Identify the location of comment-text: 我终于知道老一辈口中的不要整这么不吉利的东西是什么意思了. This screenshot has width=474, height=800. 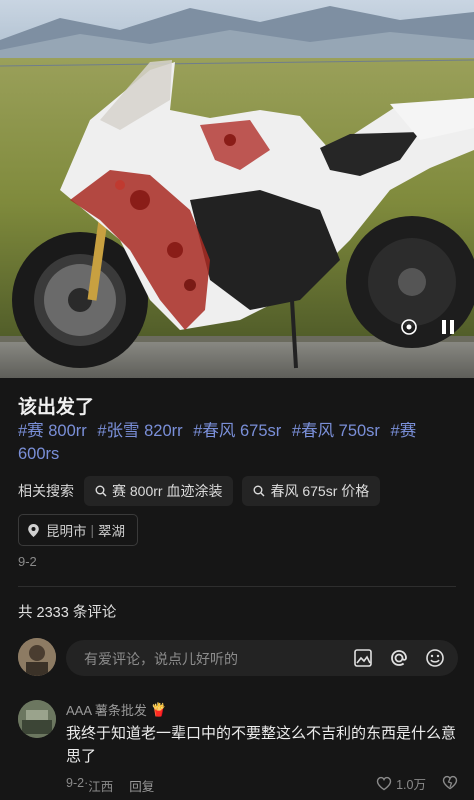
(261, 745).